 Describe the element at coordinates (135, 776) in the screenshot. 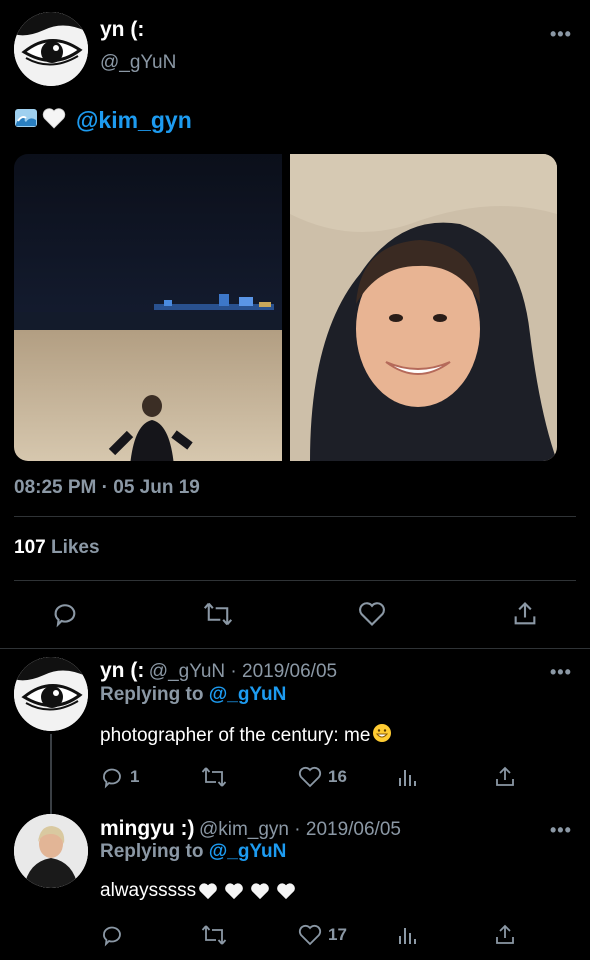

I see `reply-count: 1` at that location.